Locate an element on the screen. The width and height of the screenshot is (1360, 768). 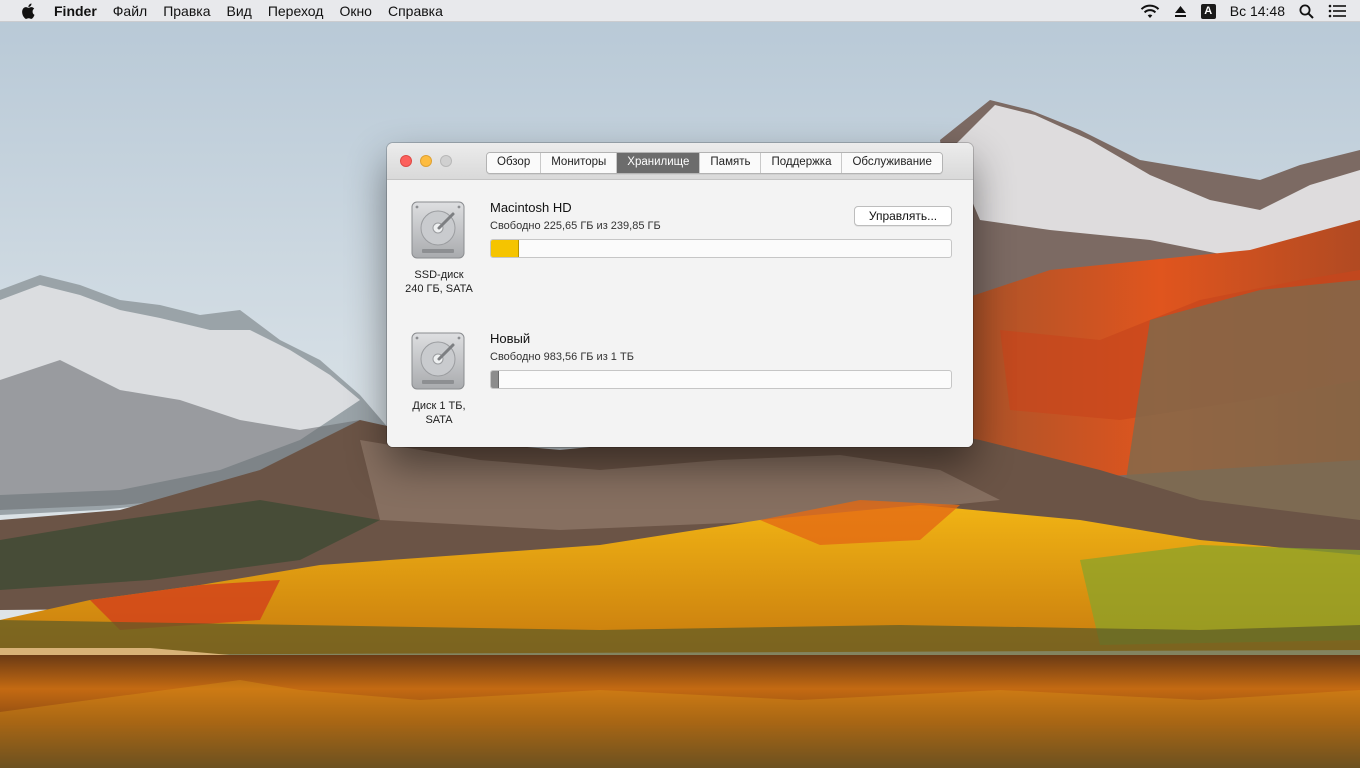
menu-edit: Правка is located at coordinates (186, 11).